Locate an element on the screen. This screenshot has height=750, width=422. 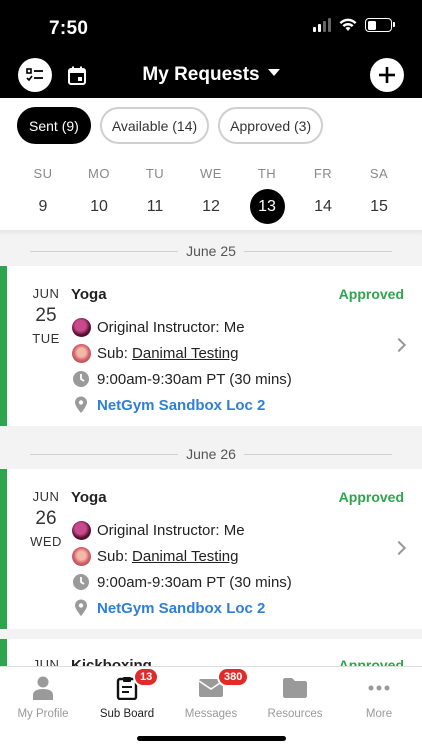
card-weekday: TUE is located at coordinates (46, 338).